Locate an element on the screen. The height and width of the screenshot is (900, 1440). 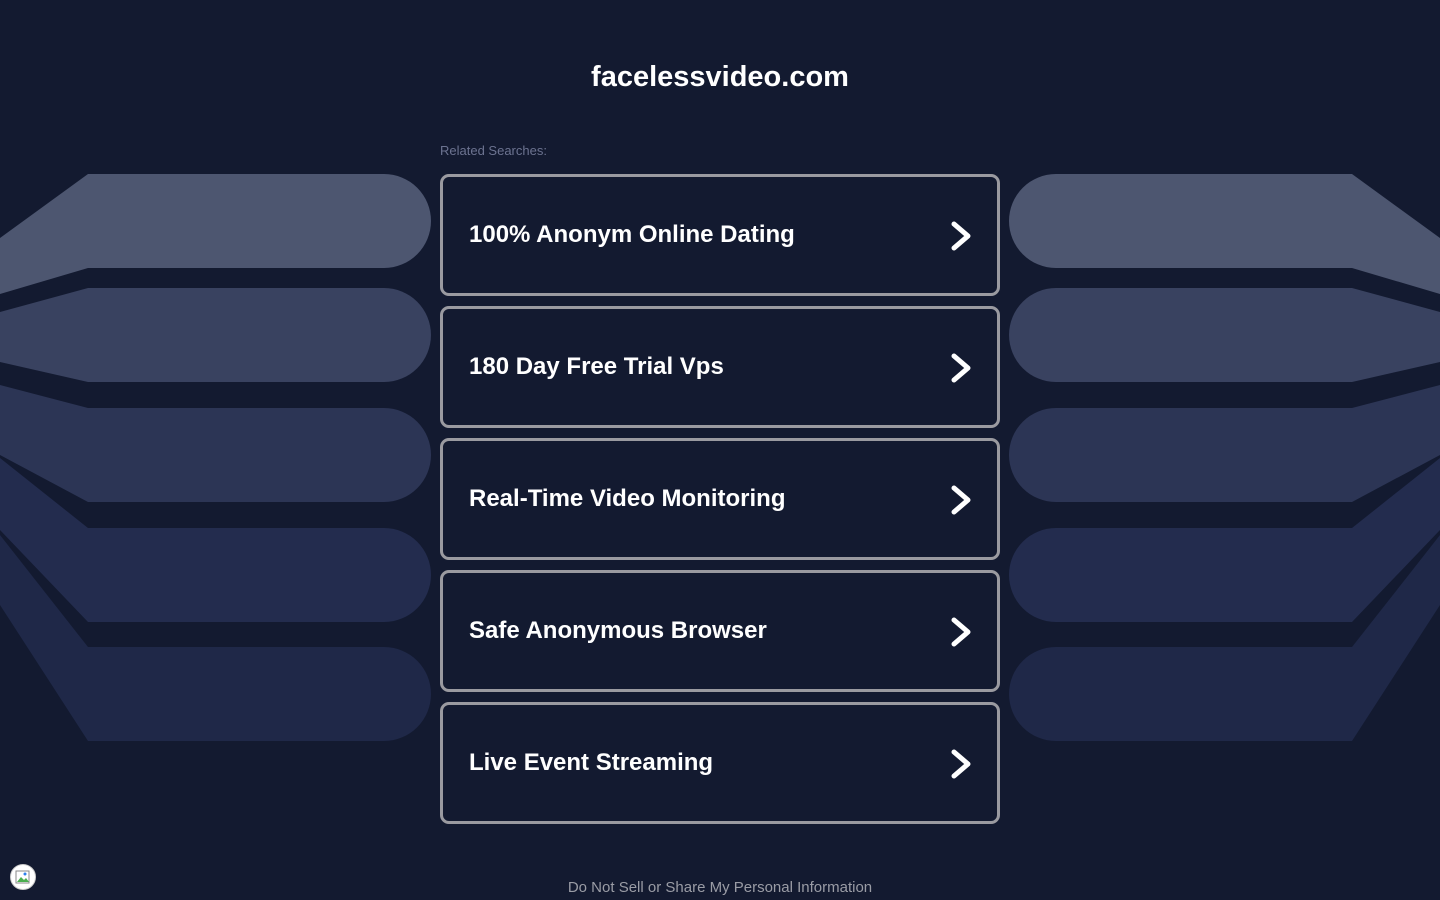
related-search-label: Safe Anonymous Browser is located at coordinates (618, 630).